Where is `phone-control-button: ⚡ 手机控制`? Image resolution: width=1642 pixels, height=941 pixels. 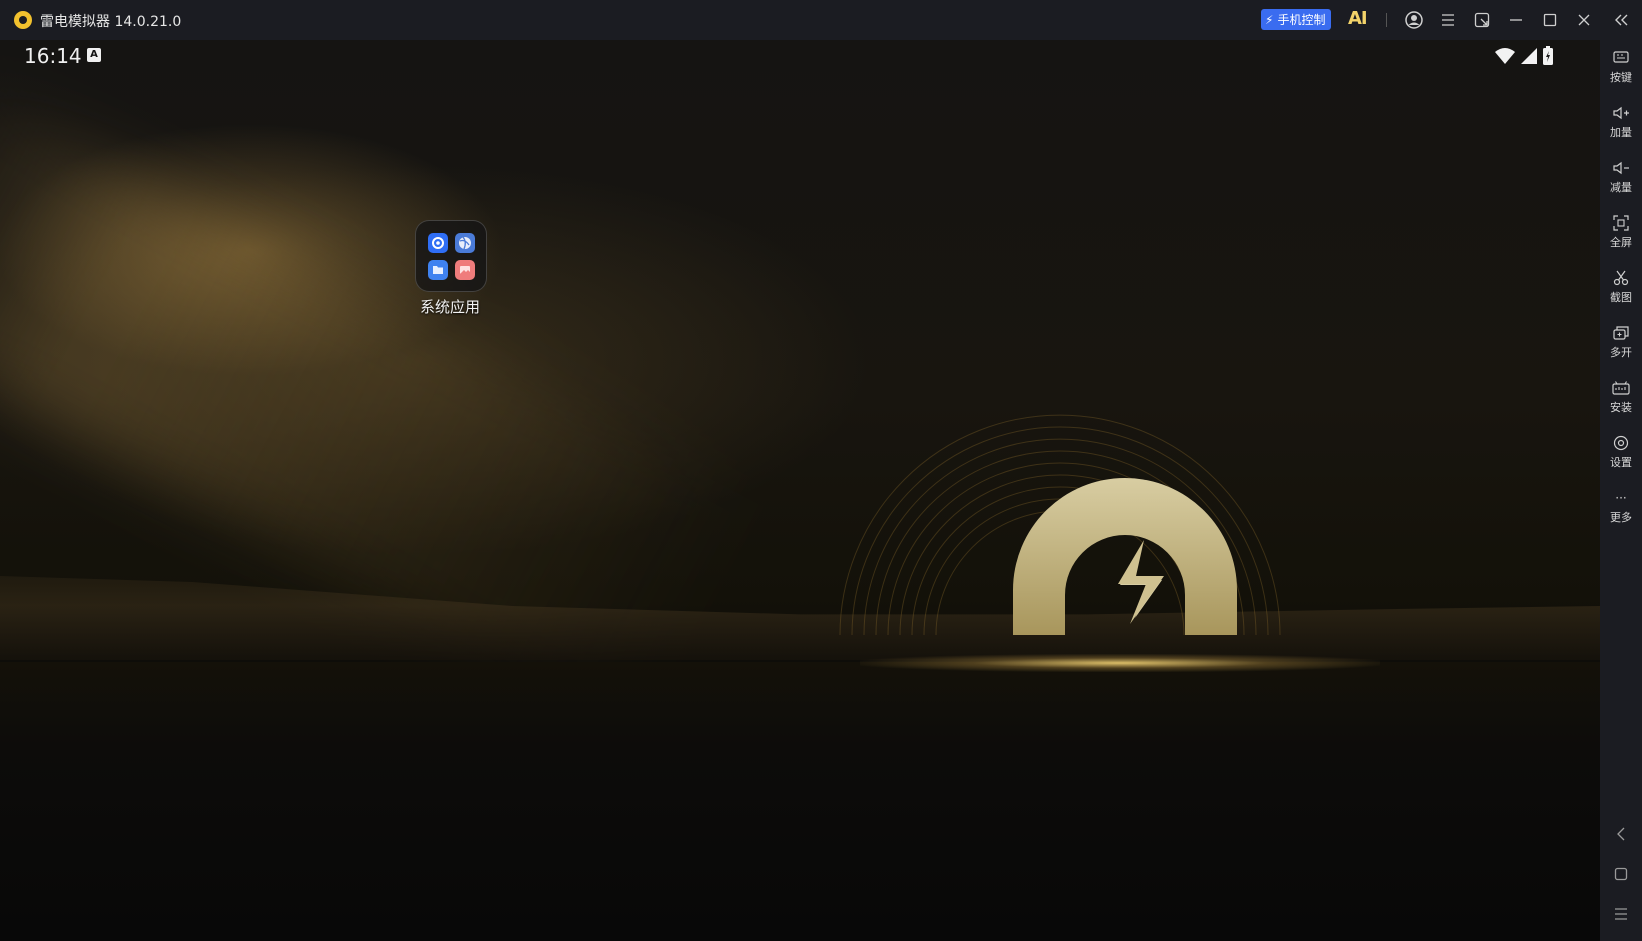 phone-control-button: ⚡ 手机控制 is located at coordinates (1296, 19).